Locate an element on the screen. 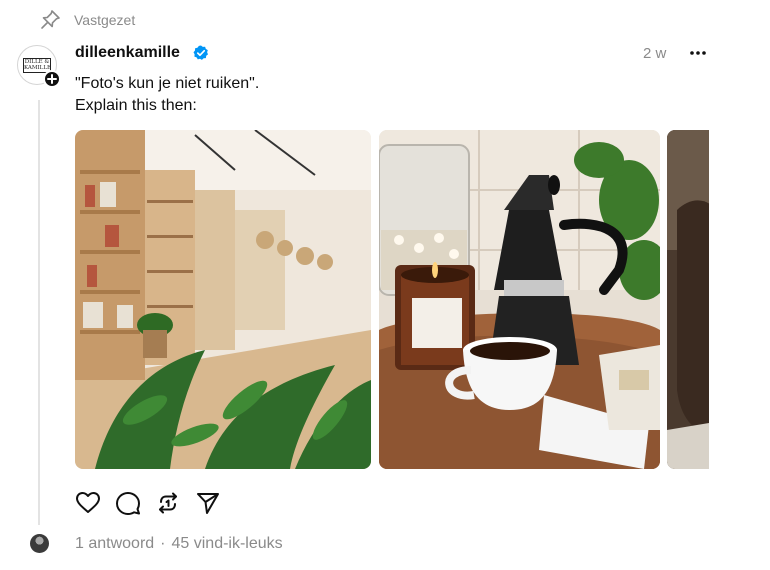  post-text-line: "Foto's kun je niet ruiken". is located at coordinates (167, 83).